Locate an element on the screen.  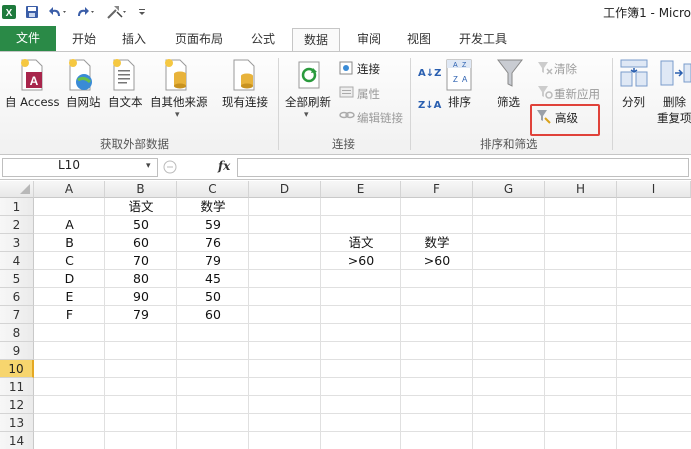
sort-z-to-a-button: Z↓A is located at coordinates (429, 105).